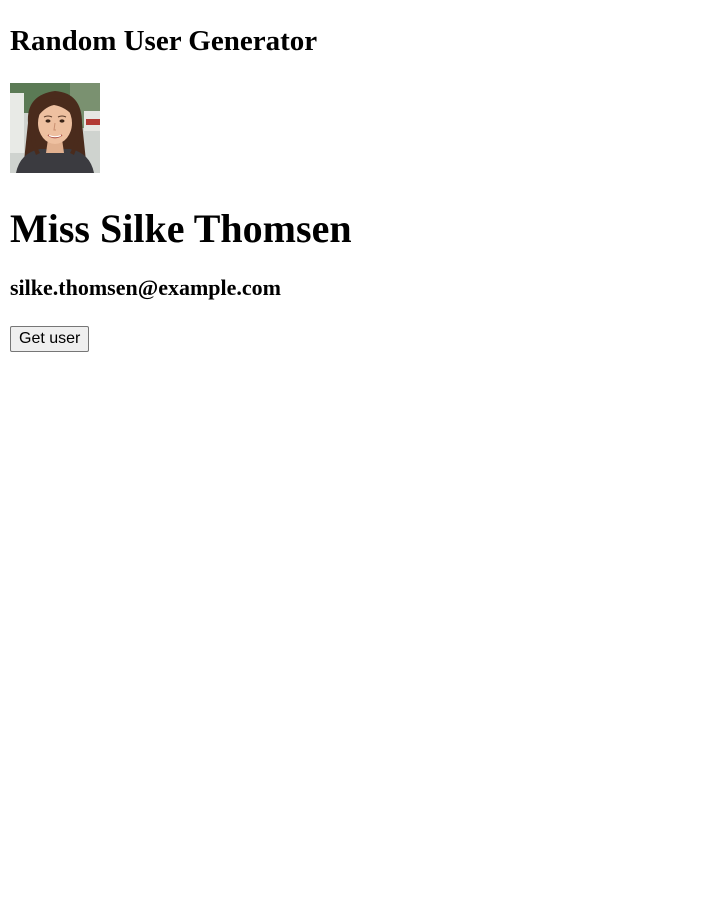  What do you see at coordinates (145, 287) in the screenshot?
I see `user-email: silke.thomsen@example.com` at bounding box center [145, 287].